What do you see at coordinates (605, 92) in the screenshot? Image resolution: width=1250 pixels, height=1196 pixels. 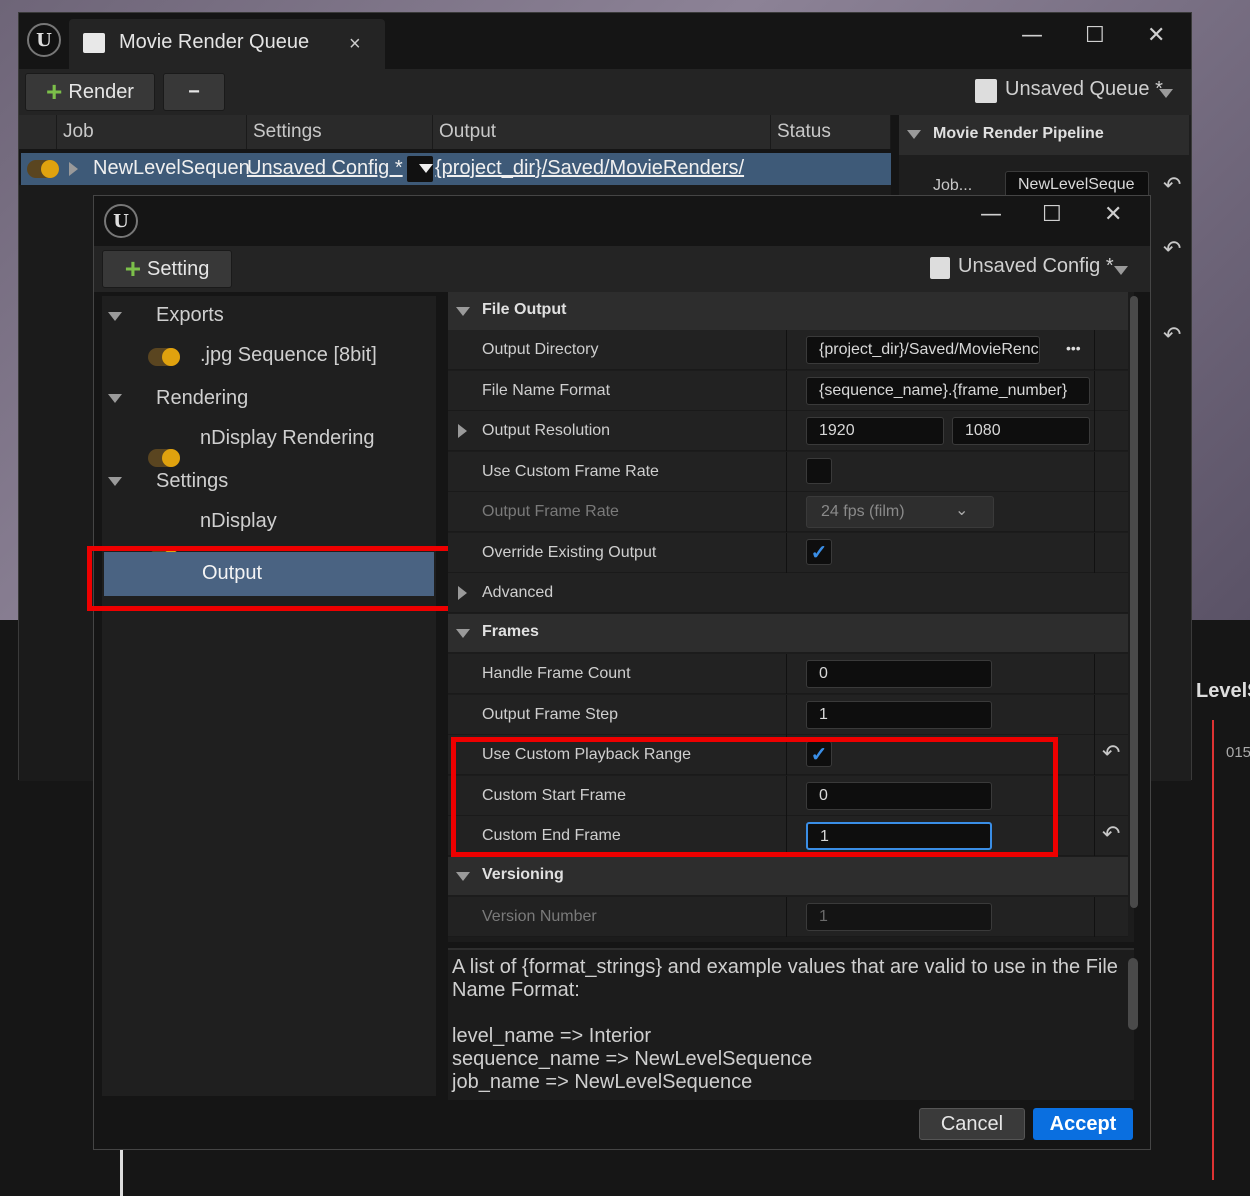 I see `mrq-toolbar: + Render − Unsaved Queue *` at bounding box center [605, 92].